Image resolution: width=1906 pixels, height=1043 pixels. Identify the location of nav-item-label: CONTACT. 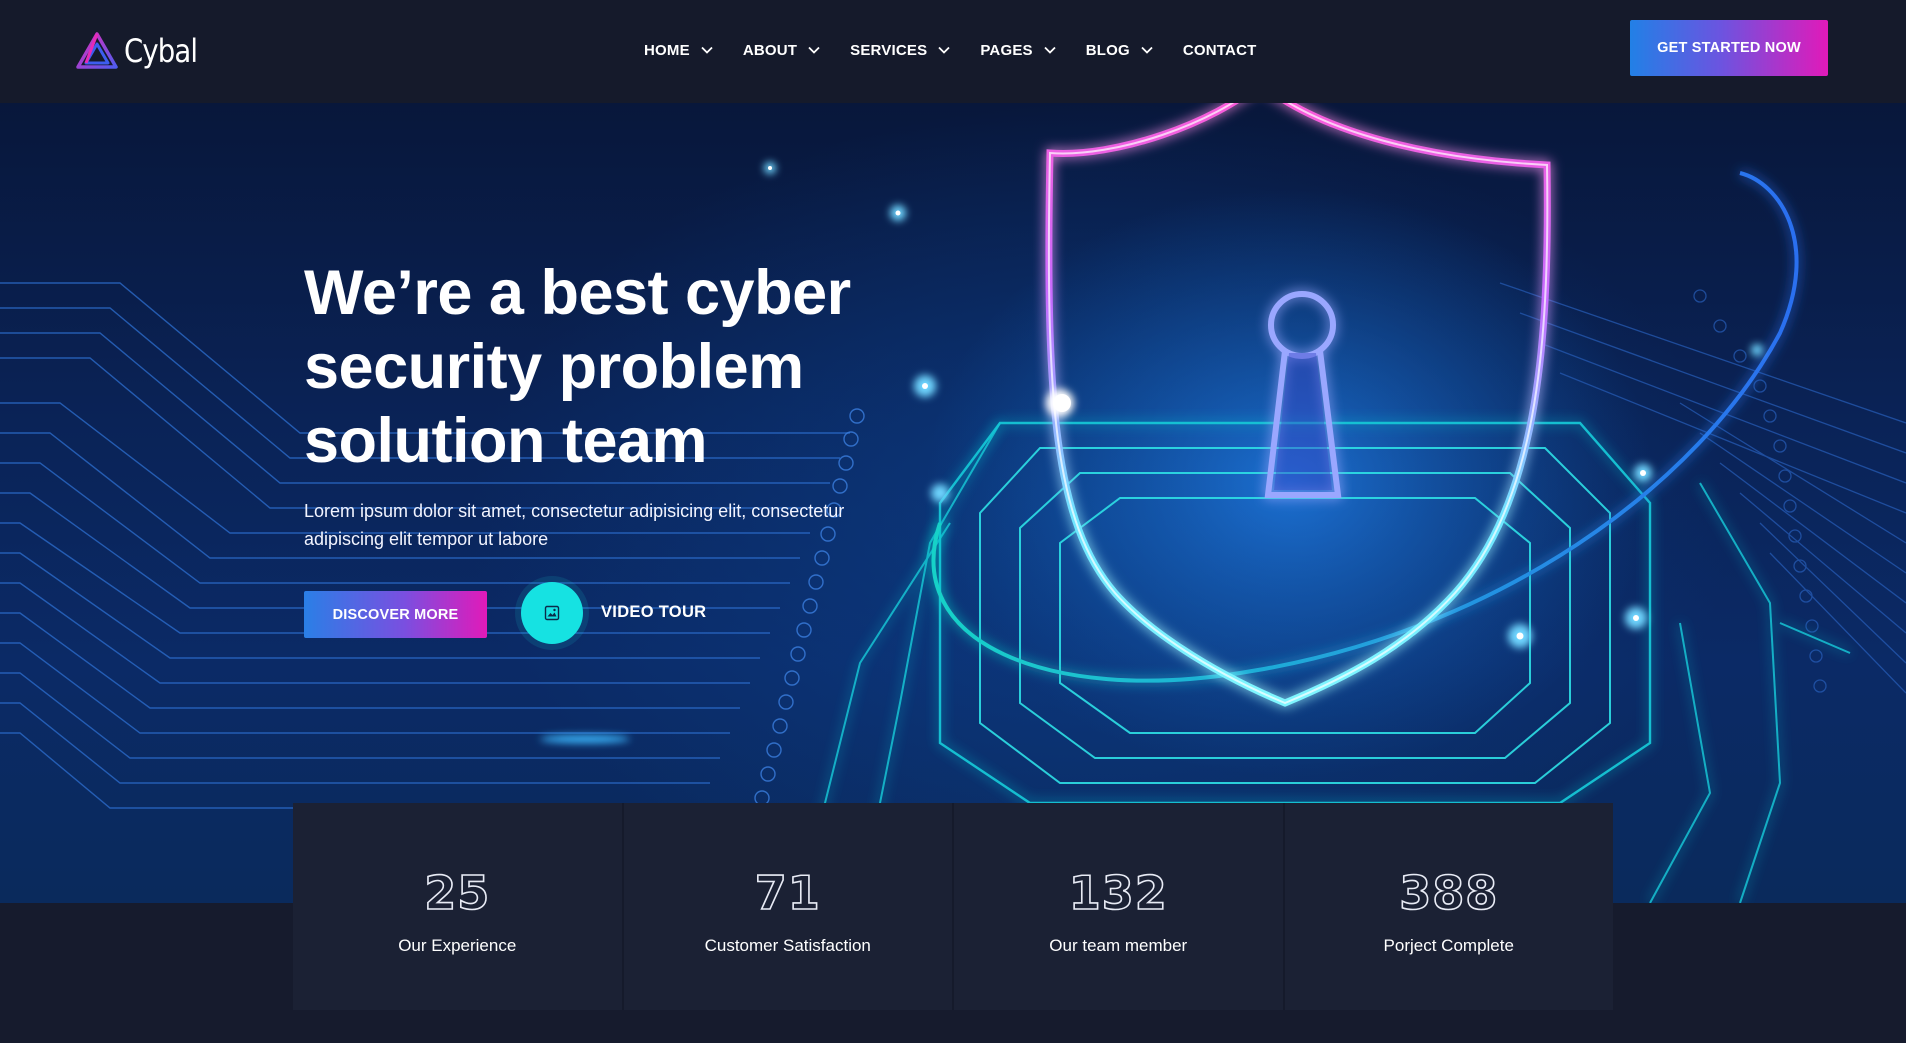
(1219, 50).